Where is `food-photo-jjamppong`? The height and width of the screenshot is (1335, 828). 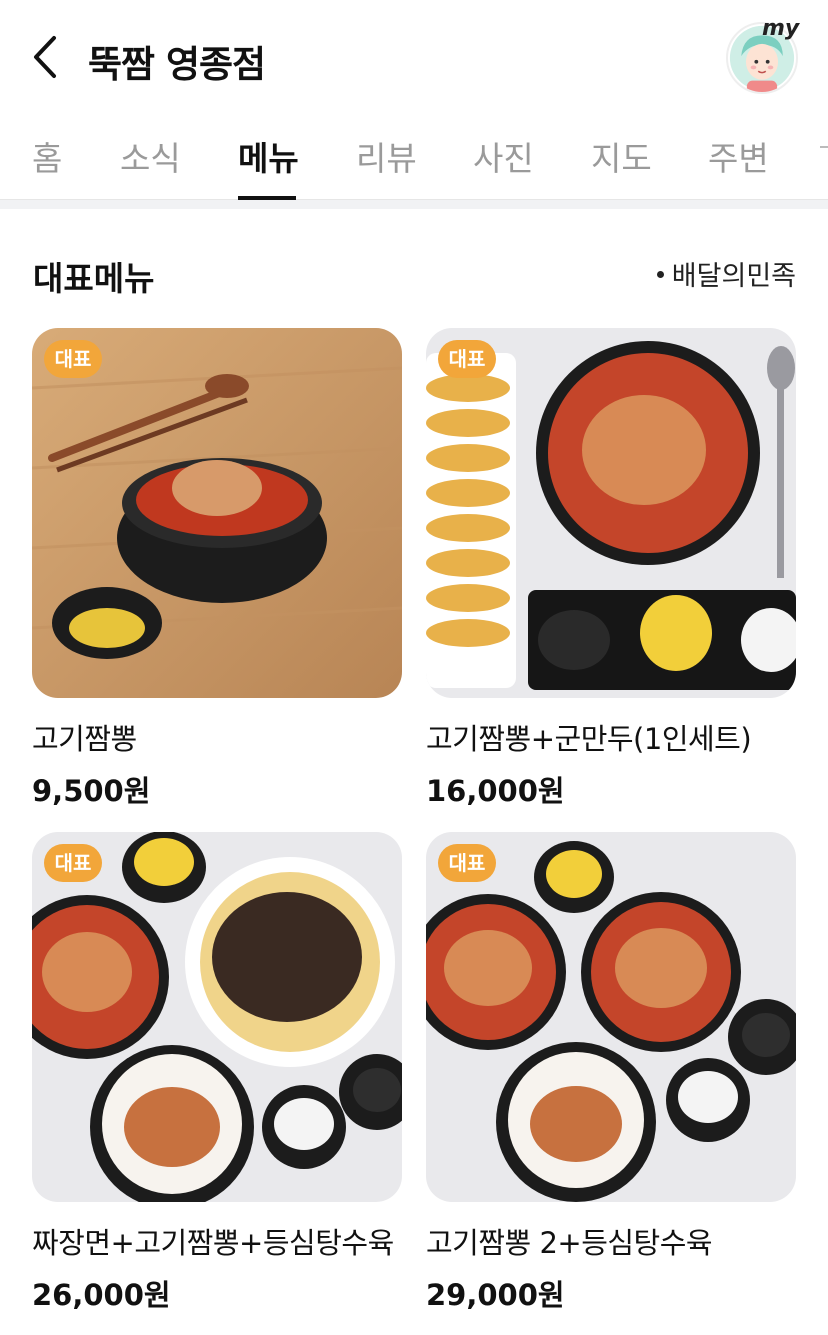 food-photo-jjamppong is located at coordinates (217, 513).